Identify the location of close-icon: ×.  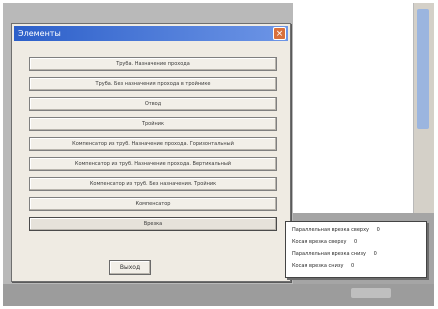
(279, 34).